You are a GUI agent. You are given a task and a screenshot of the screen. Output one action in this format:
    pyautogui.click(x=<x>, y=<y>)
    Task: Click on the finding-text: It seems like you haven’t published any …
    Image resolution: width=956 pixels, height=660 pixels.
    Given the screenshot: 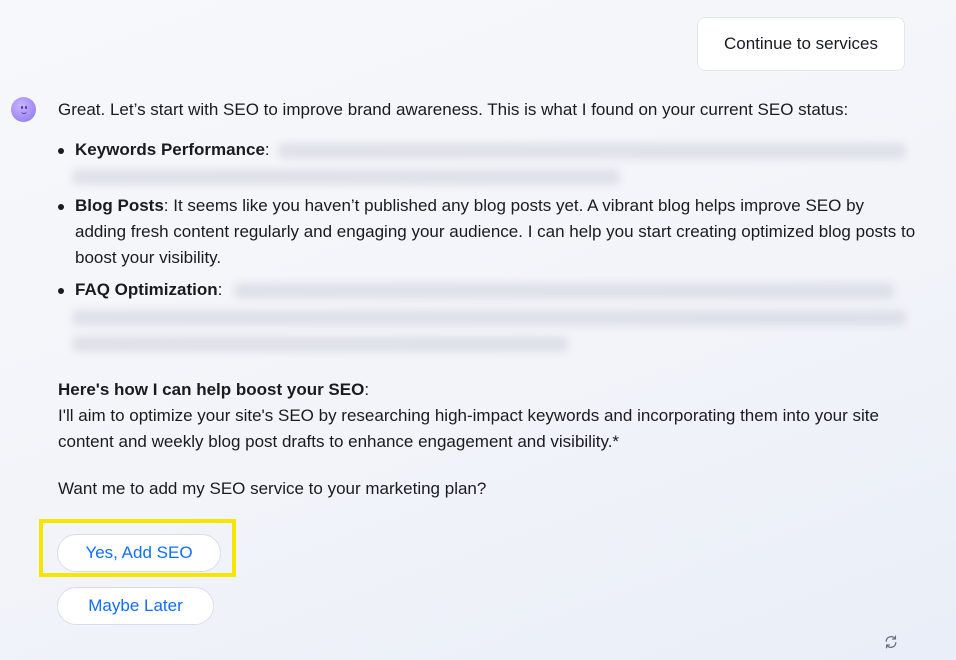 What is the action you would take?
    pyautogui.click(x=495, y=231)
    